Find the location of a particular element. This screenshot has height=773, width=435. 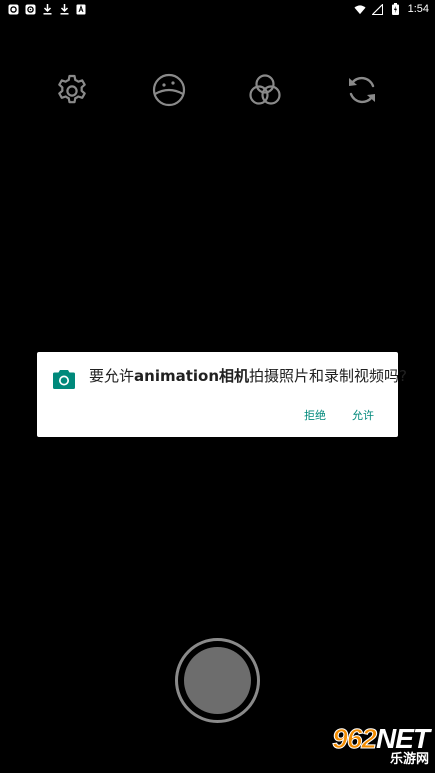

status-time: 1:54 is located at coordinates (418, 9).